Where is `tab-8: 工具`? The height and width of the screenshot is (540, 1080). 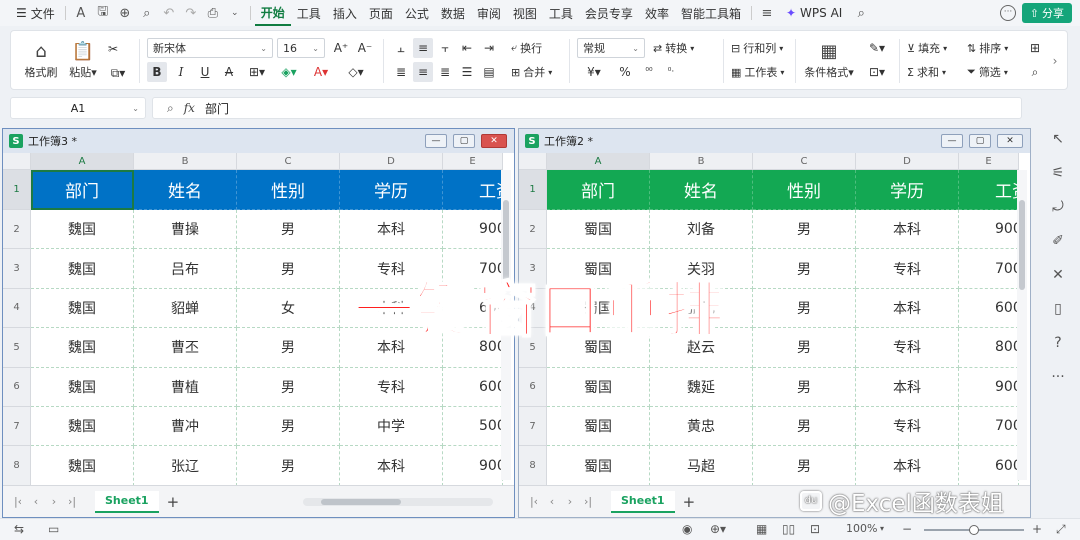 tab-8: 工具 is located at coordinates (561, 13).